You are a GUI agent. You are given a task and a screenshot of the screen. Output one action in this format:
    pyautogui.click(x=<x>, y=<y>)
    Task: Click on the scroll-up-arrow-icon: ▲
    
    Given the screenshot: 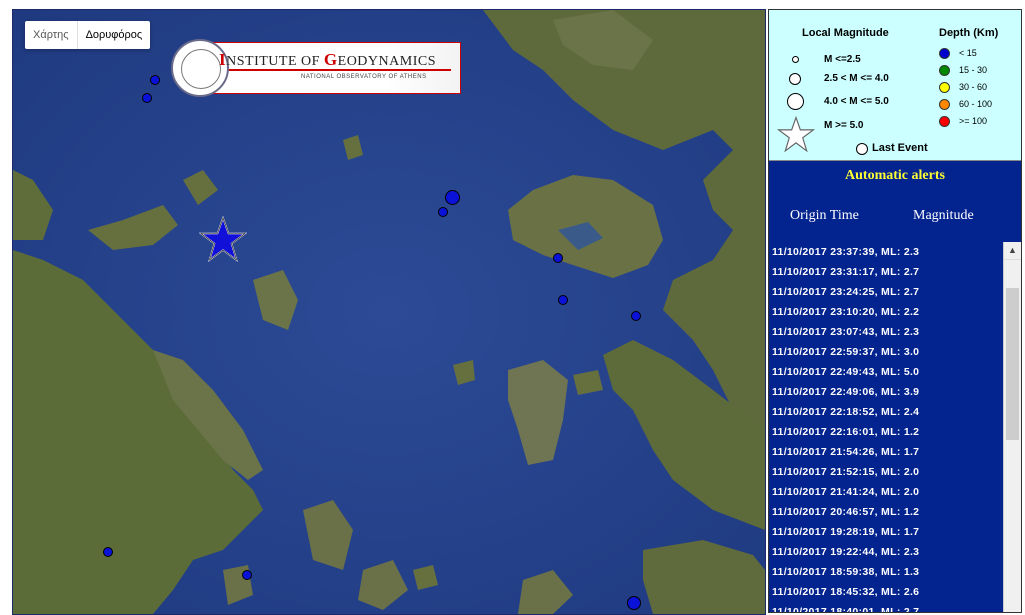 What is the action you would take?
    pyautogui.click(x=1012, y=251)
    